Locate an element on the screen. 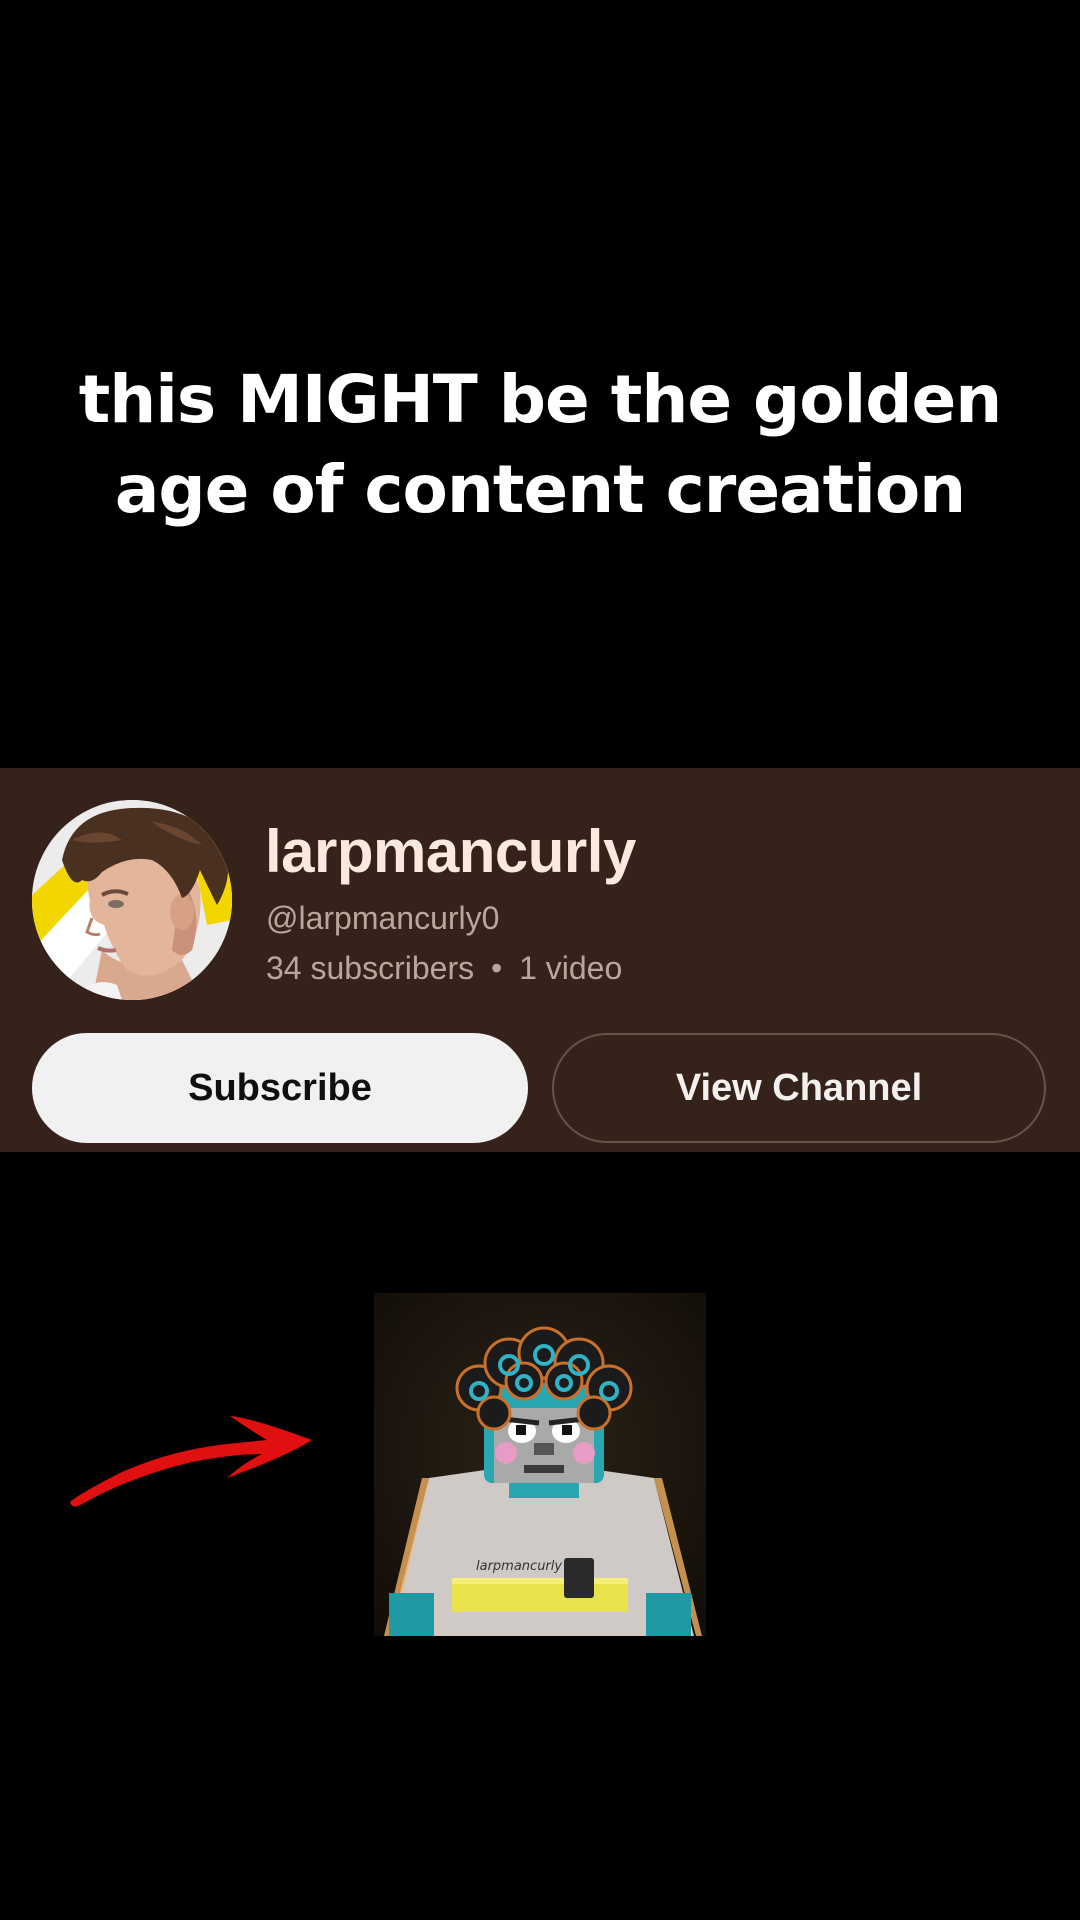 The image size is (1080, 1920). video-count: 1 video is located at coordinates (571, 968).